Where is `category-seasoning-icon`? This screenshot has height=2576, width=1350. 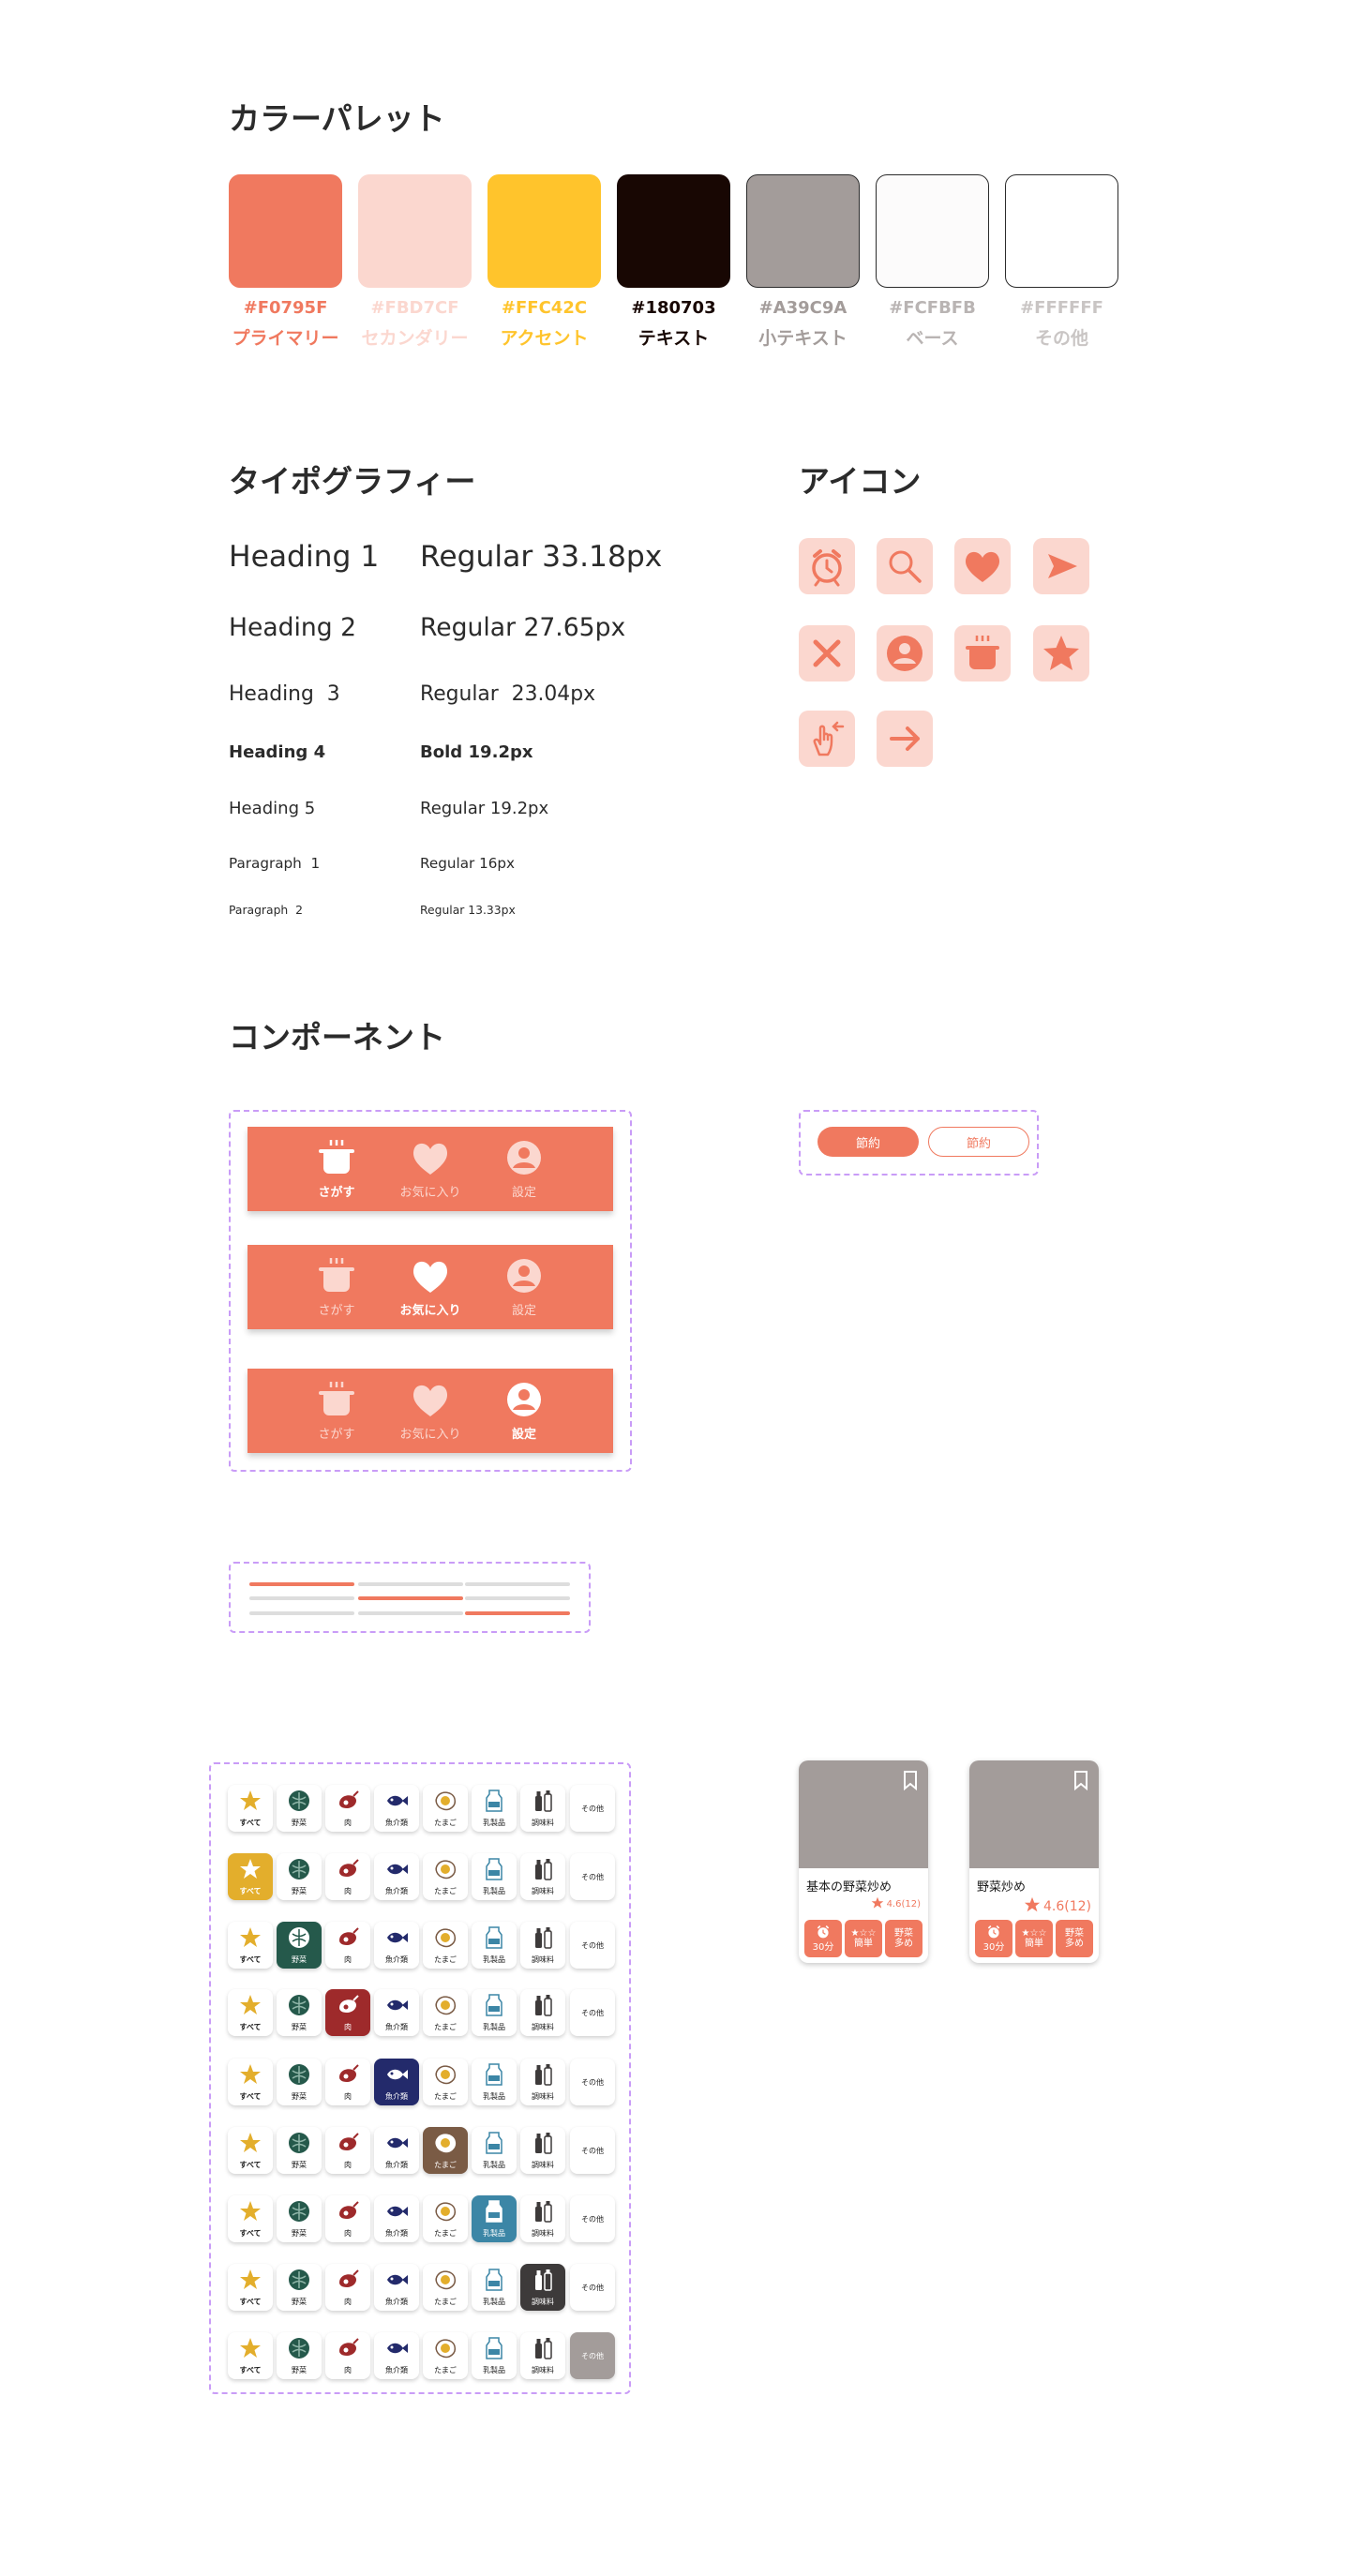 category-seasoning-icon is located at coordinates (543, 2213).